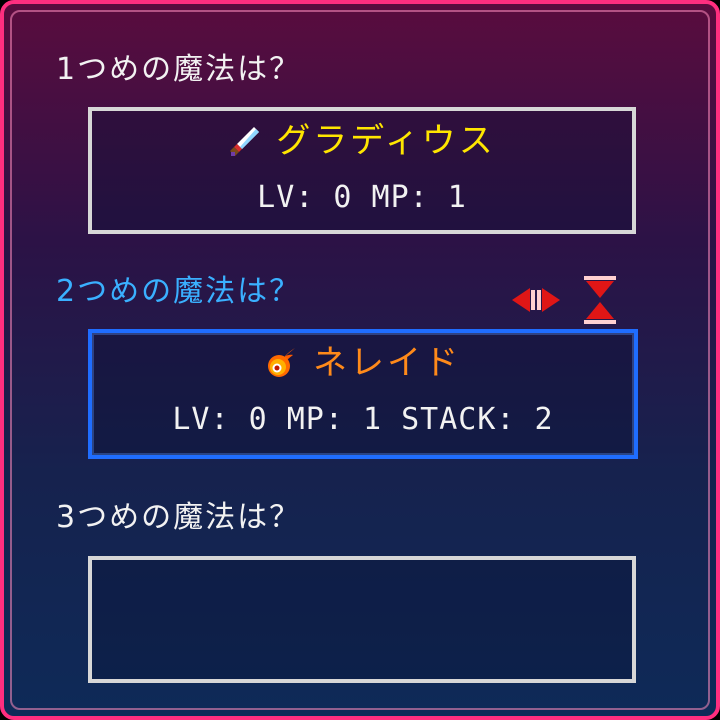 The image size is (720, 720). What do you see at coordinates (179, 69) in the screenshot?
I see `question-1: 1つめの魔法は？` at bounding box center [179, 69].